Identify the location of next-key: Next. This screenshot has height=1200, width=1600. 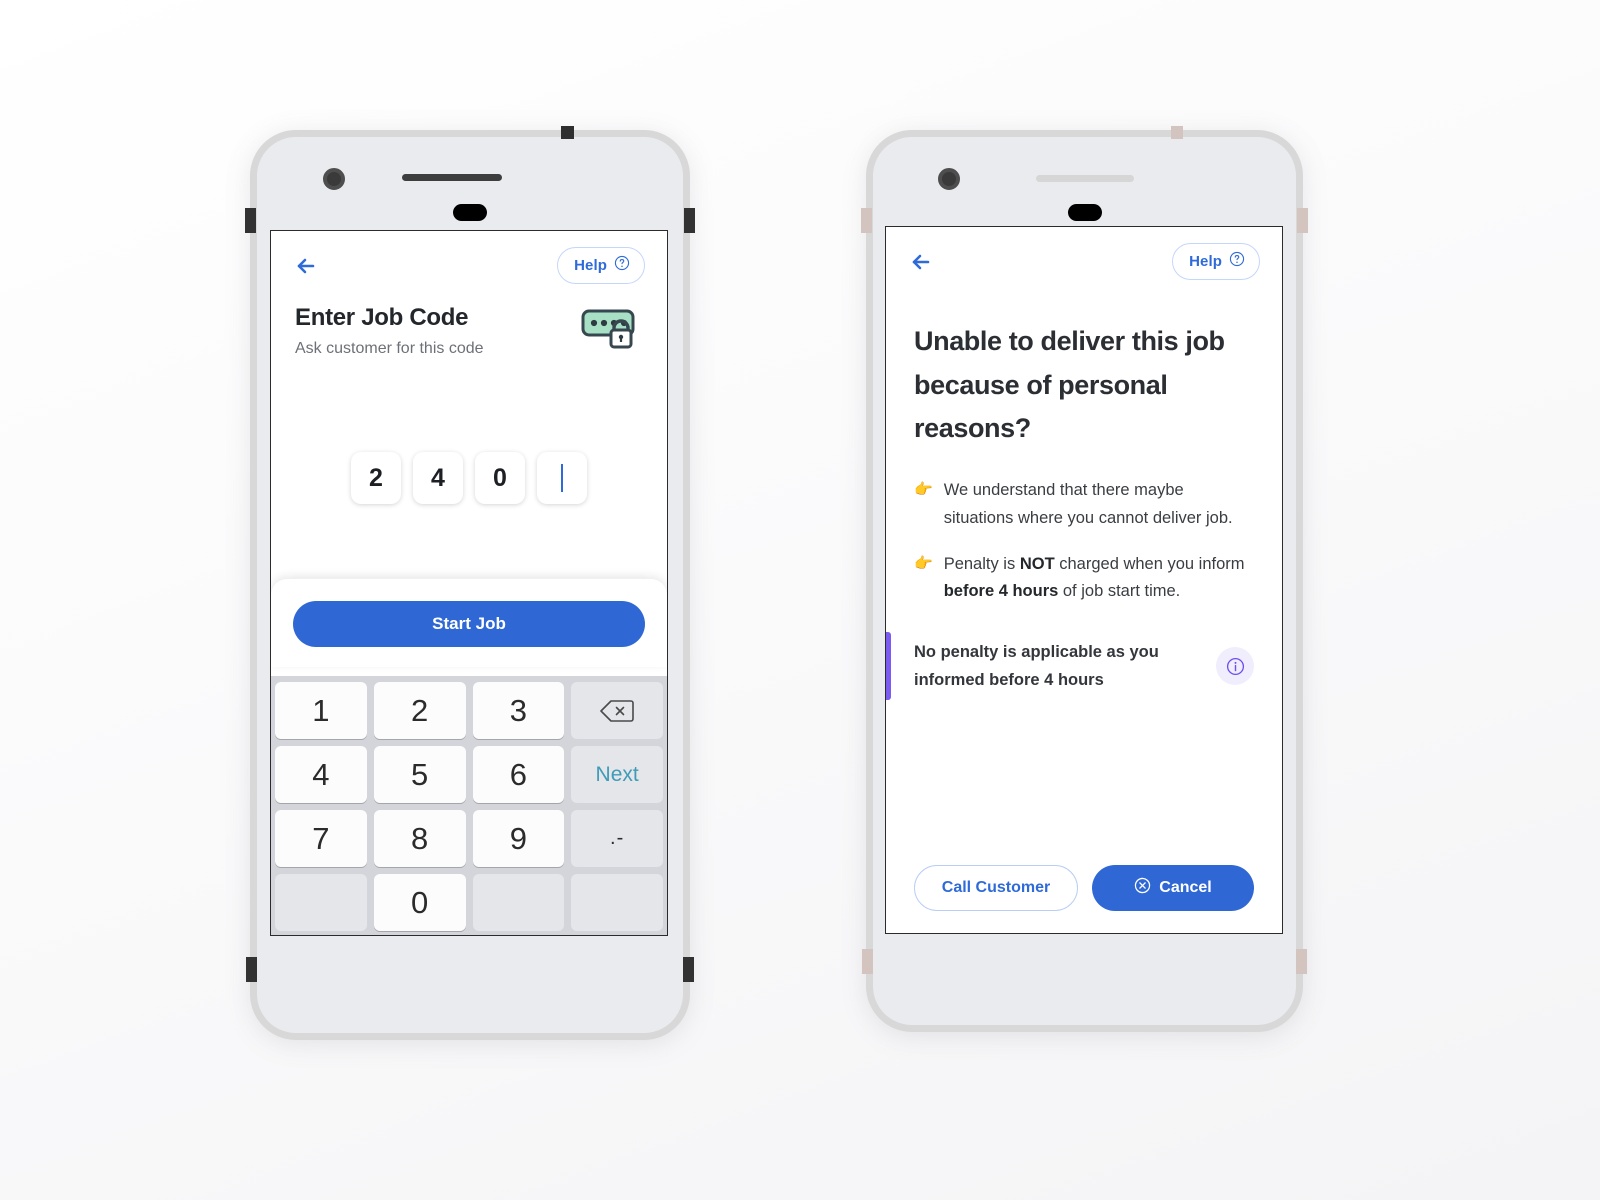
(617, 774).